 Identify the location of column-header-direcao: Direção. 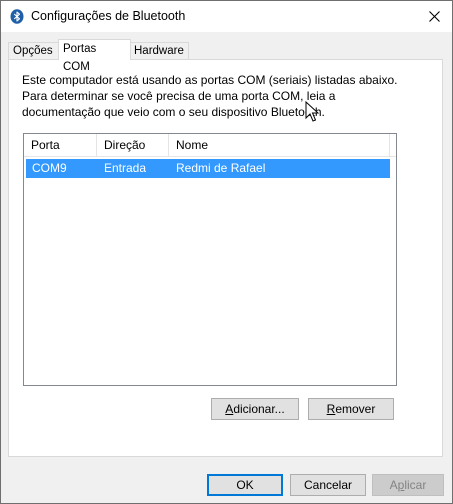
(133, 145).